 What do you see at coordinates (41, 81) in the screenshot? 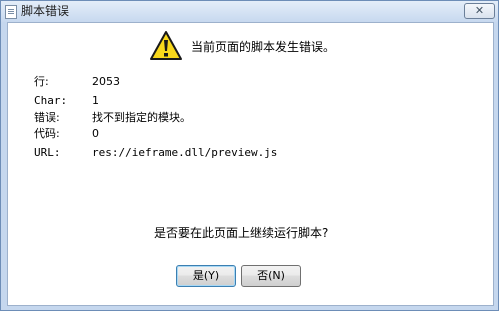
I see `field-line-label: 行:` at bounding box center [41, 81].